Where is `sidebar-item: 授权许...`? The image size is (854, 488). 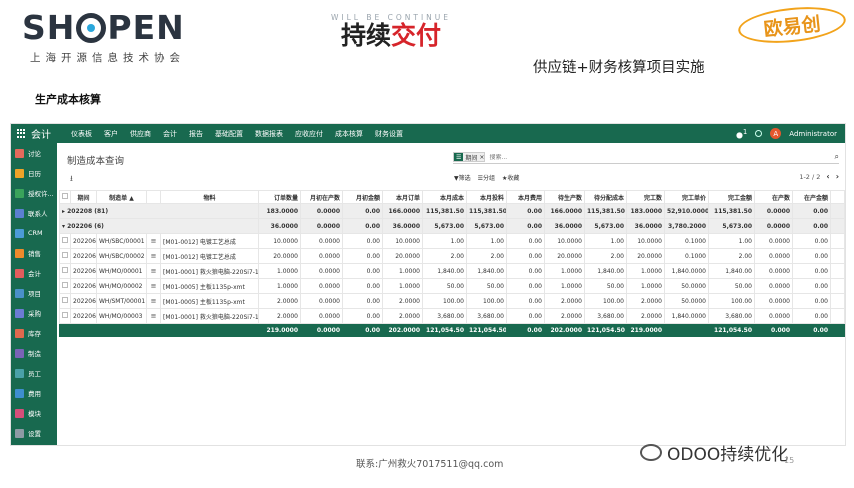
sidebar-item: 授权许... is located at coordinates (34, 193).